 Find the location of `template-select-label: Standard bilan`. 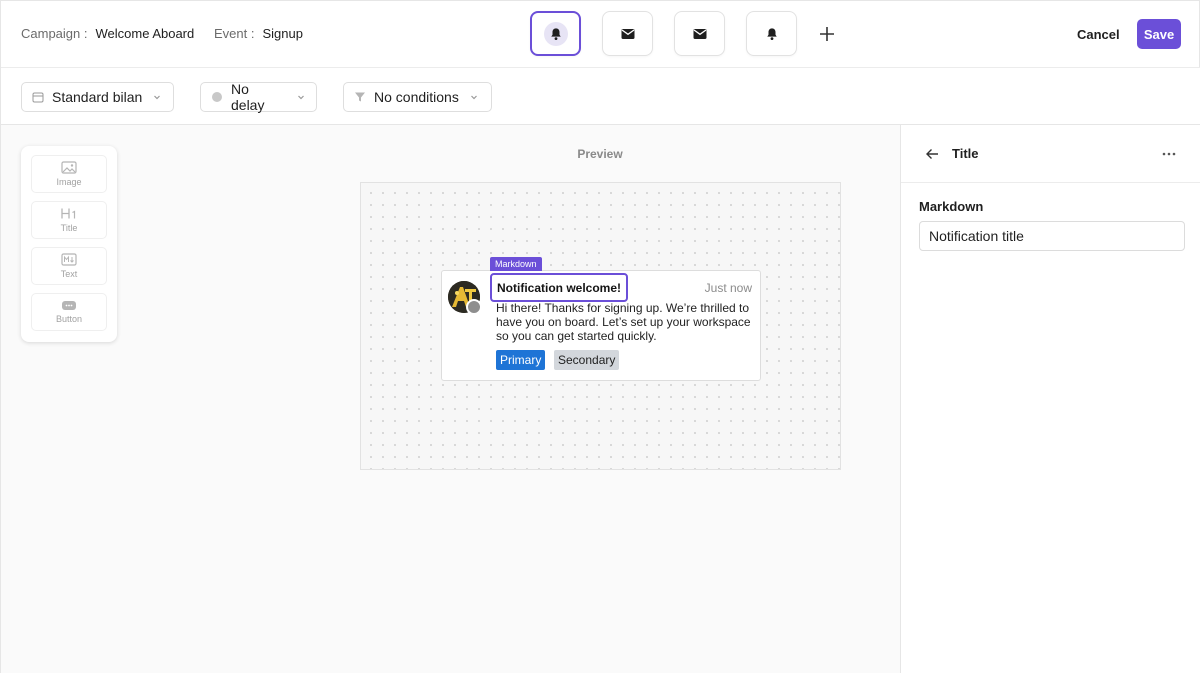

template-select-label: Standard bilan is located at coordinates (97, 97).